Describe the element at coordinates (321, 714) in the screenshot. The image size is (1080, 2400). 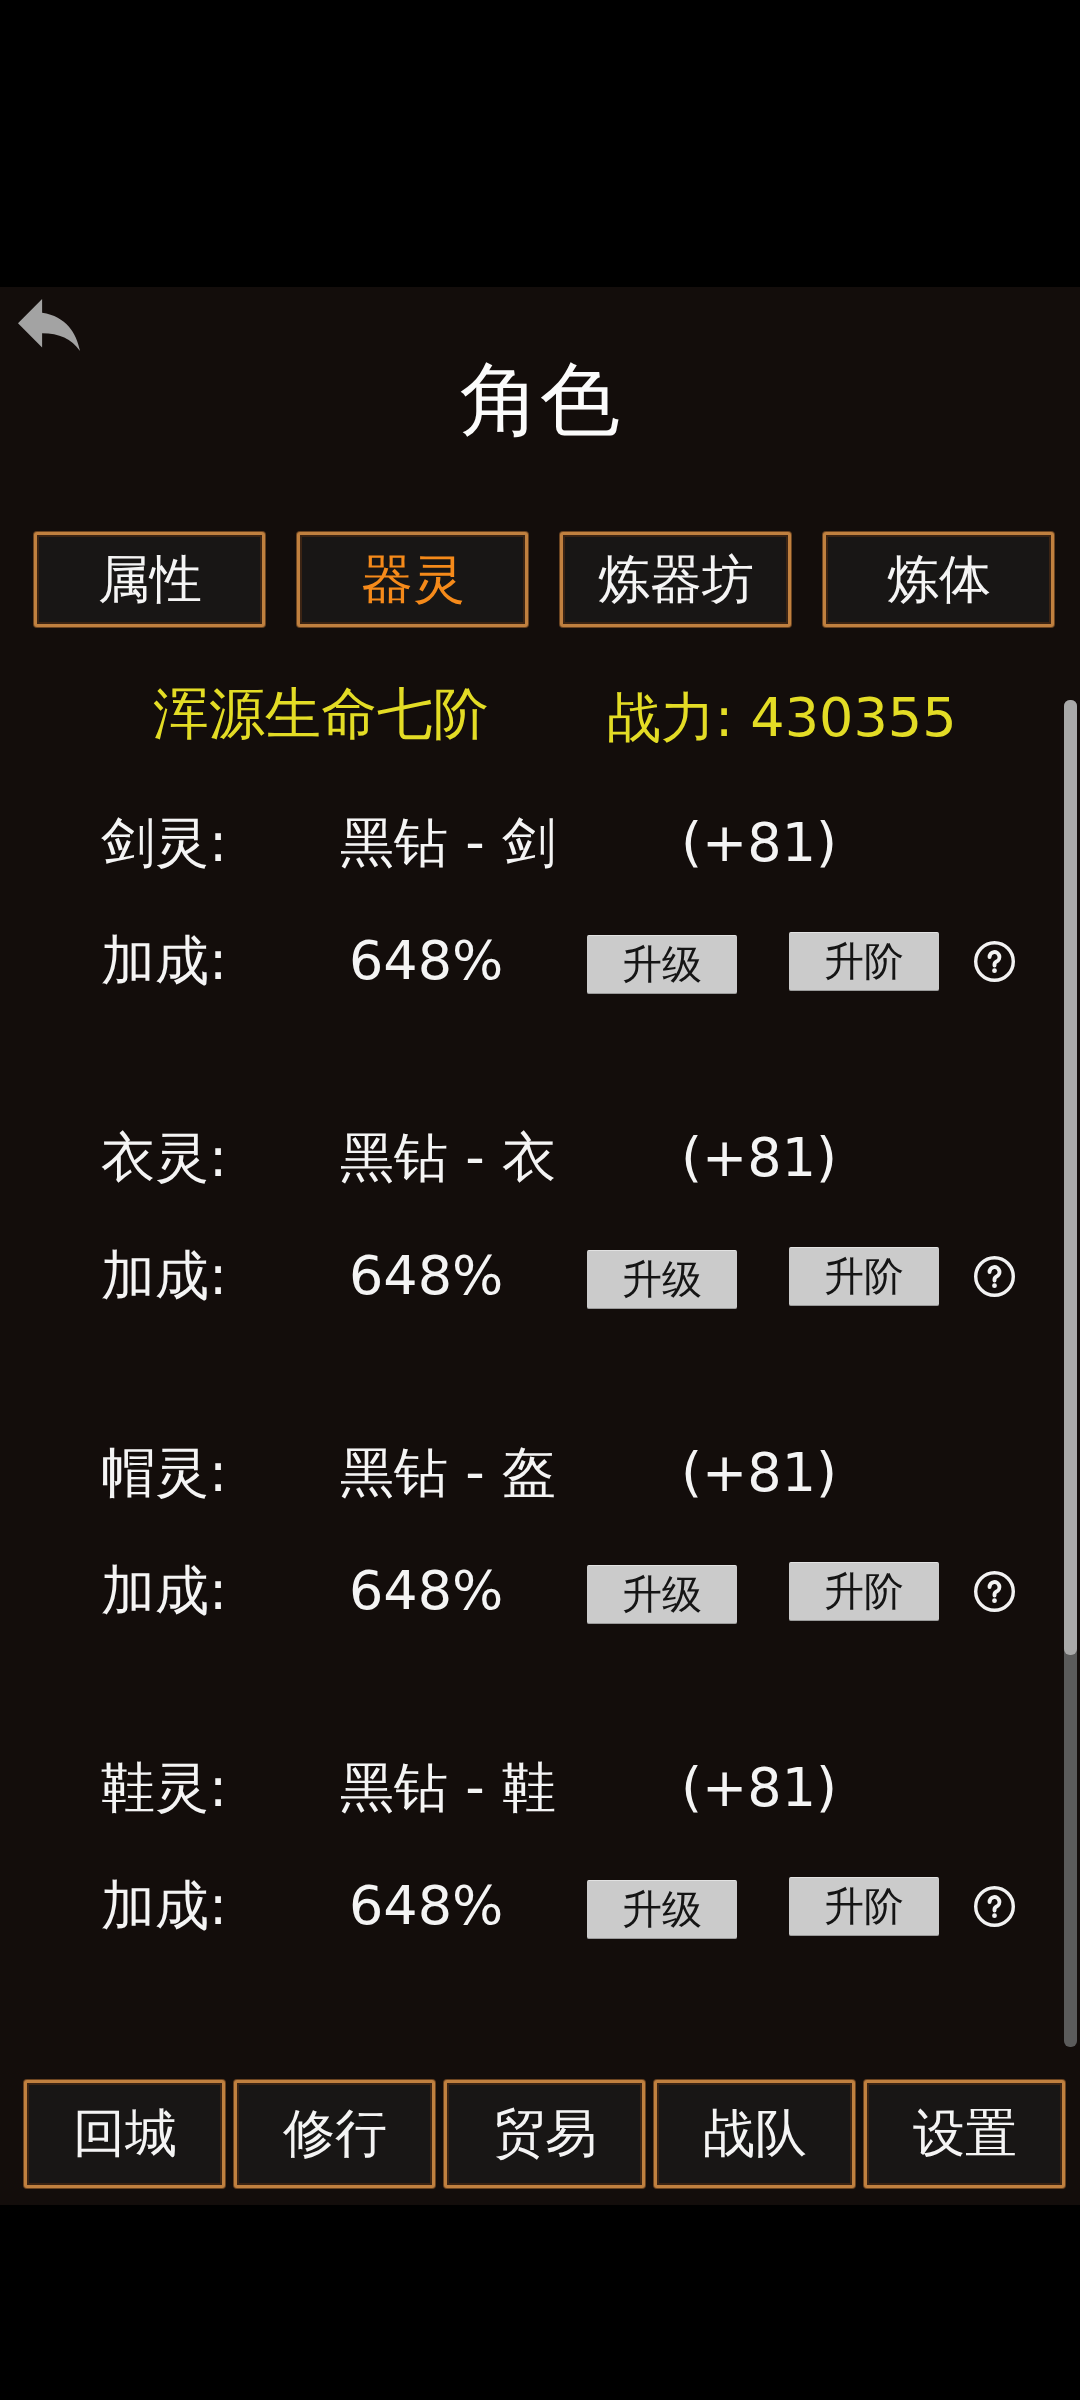
I see `realm-text: 浑源生命七阶` at that location.